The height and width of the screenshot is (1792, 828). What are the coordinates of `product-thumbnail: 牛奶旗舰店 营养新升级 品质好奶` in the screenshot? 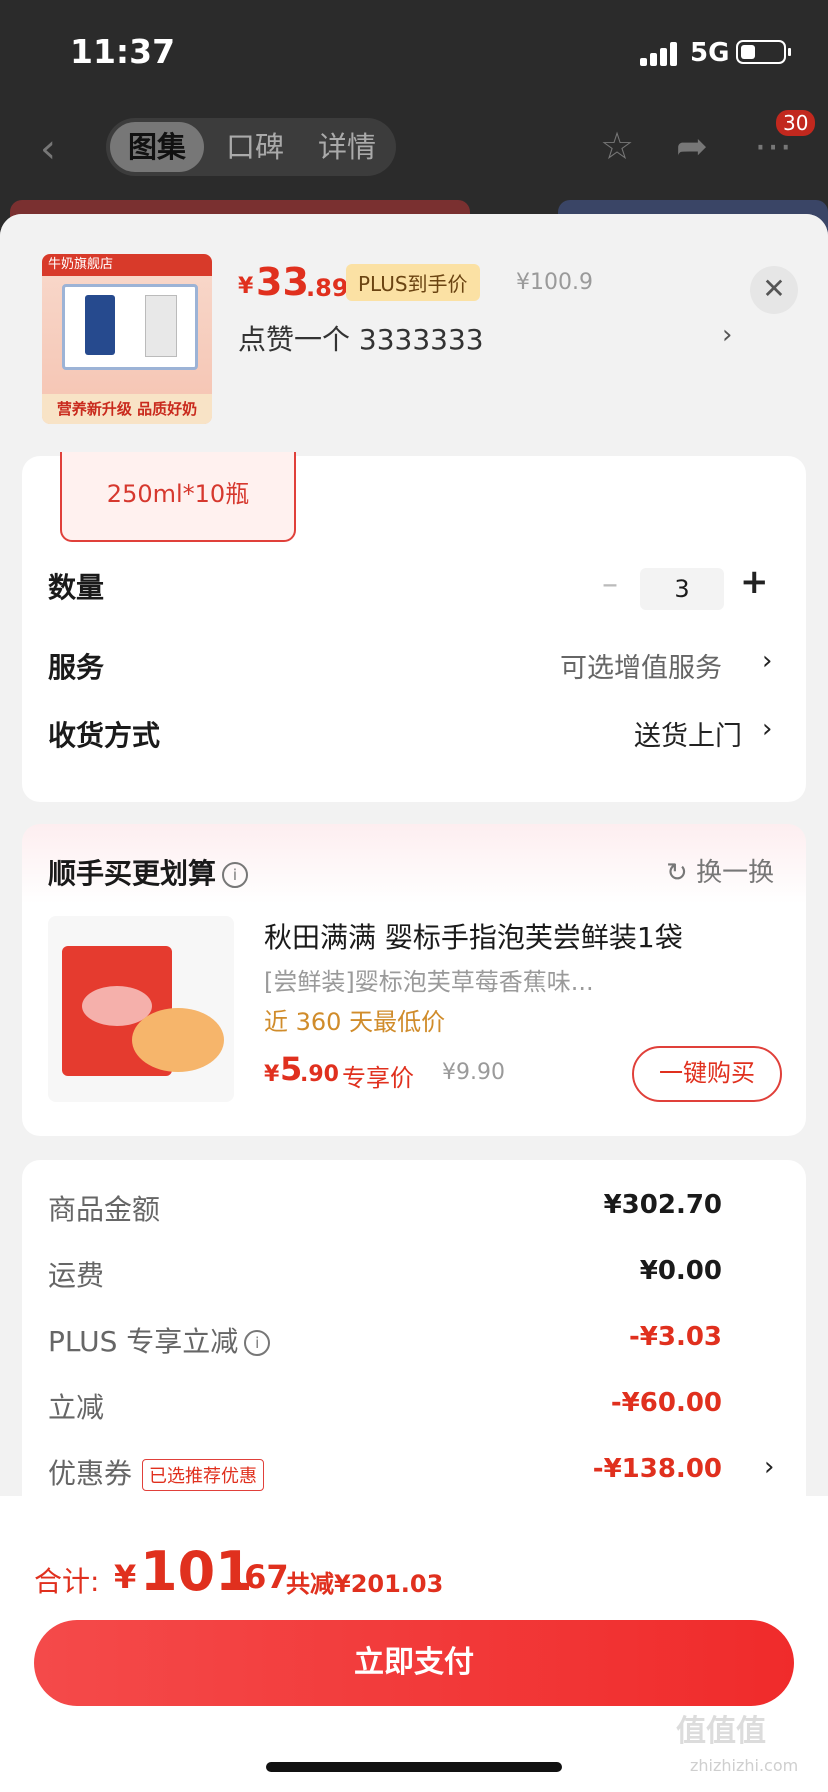 It's located at (127, 339).